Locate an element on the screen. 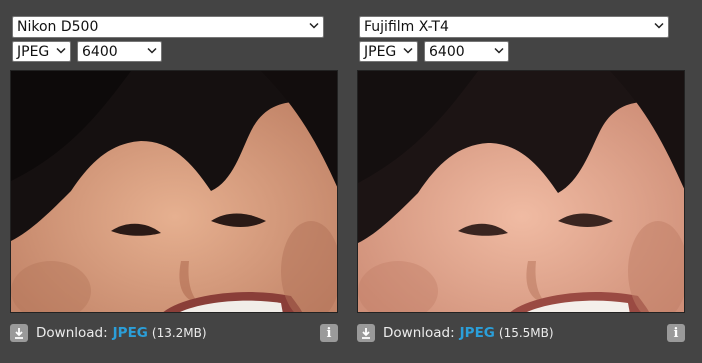 The image size is (702, 363). download-size: (15.5MB) is located at coordinates (526, 333).